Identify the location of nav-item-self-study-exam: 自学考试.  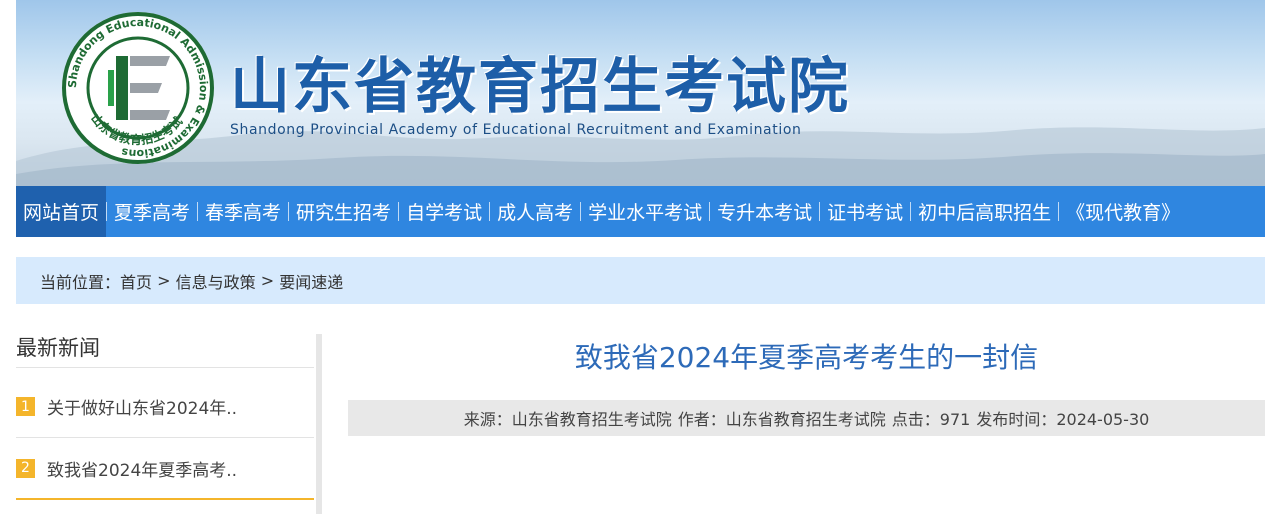
(444, 211).